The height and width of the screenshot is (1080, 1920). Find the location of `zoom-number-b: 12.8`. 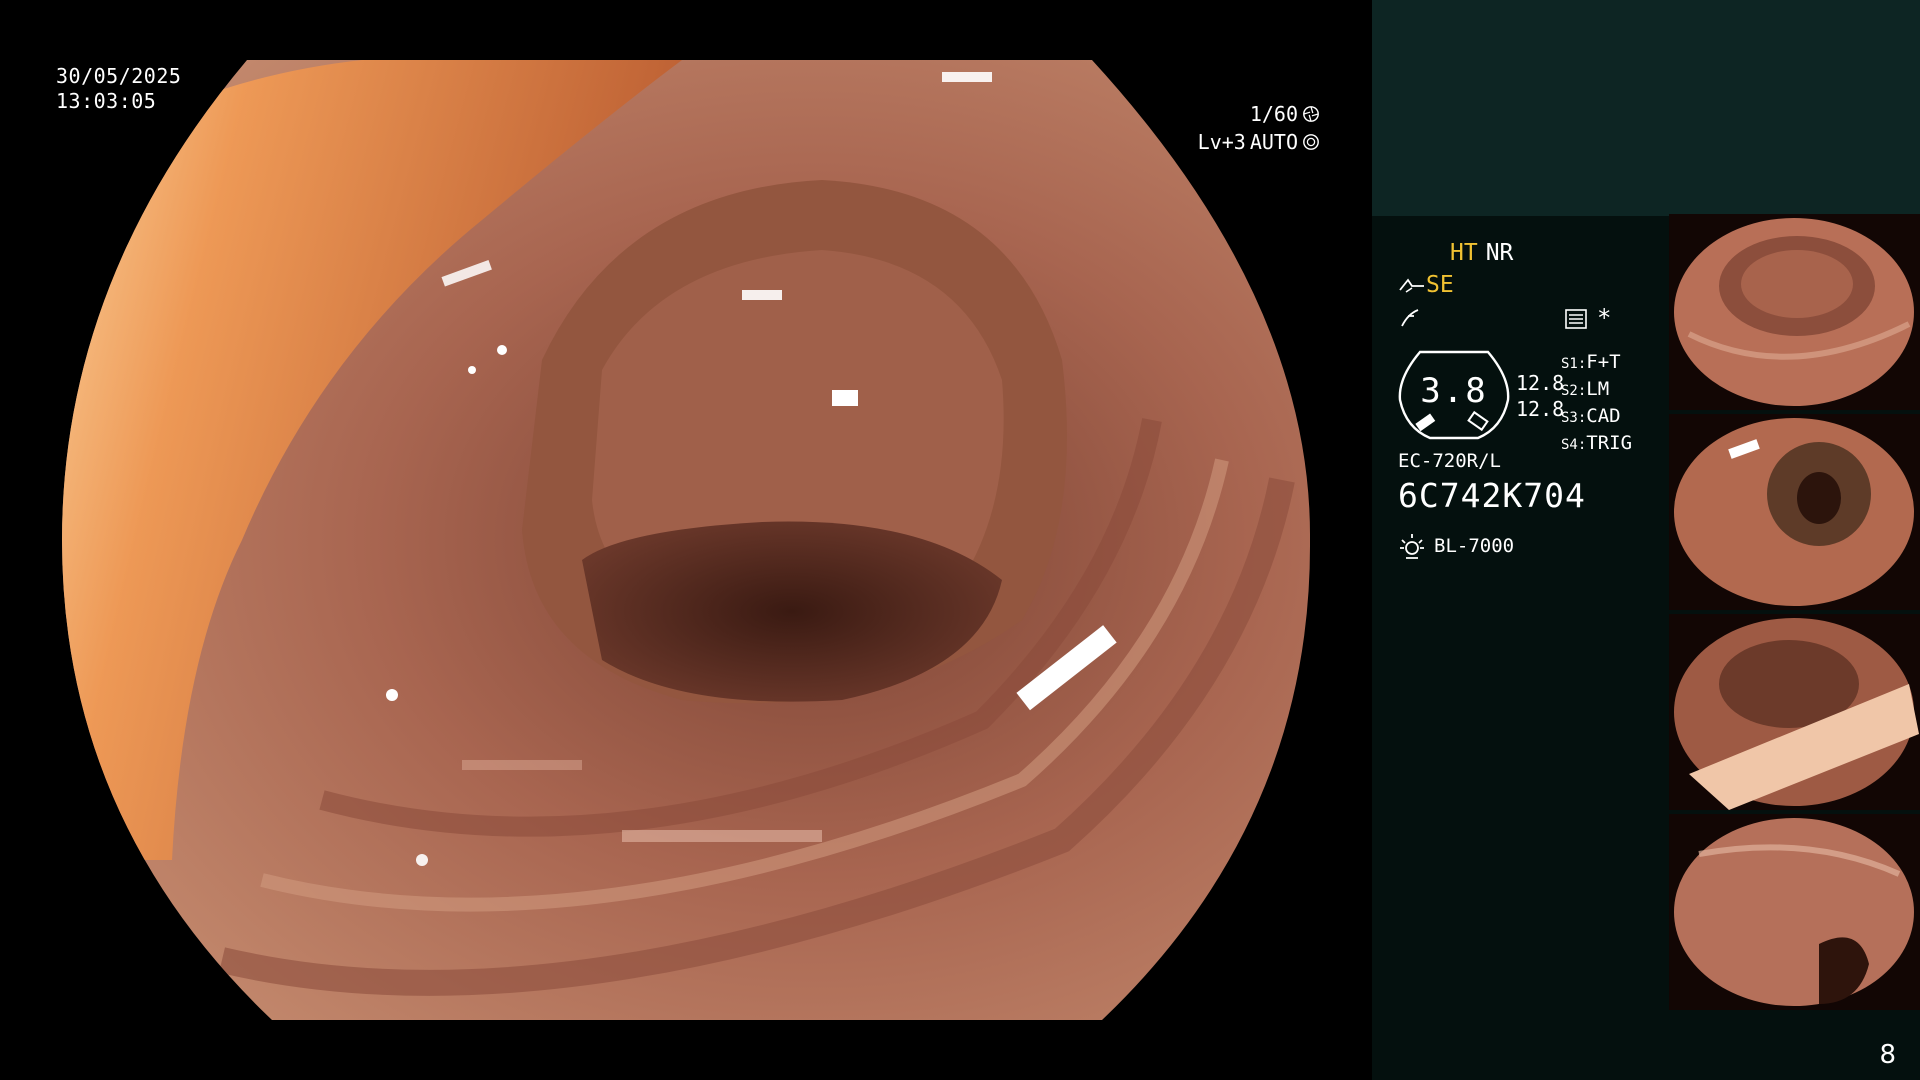

zoom-number-b: 12.8 is located at coordinates (1540, 409).